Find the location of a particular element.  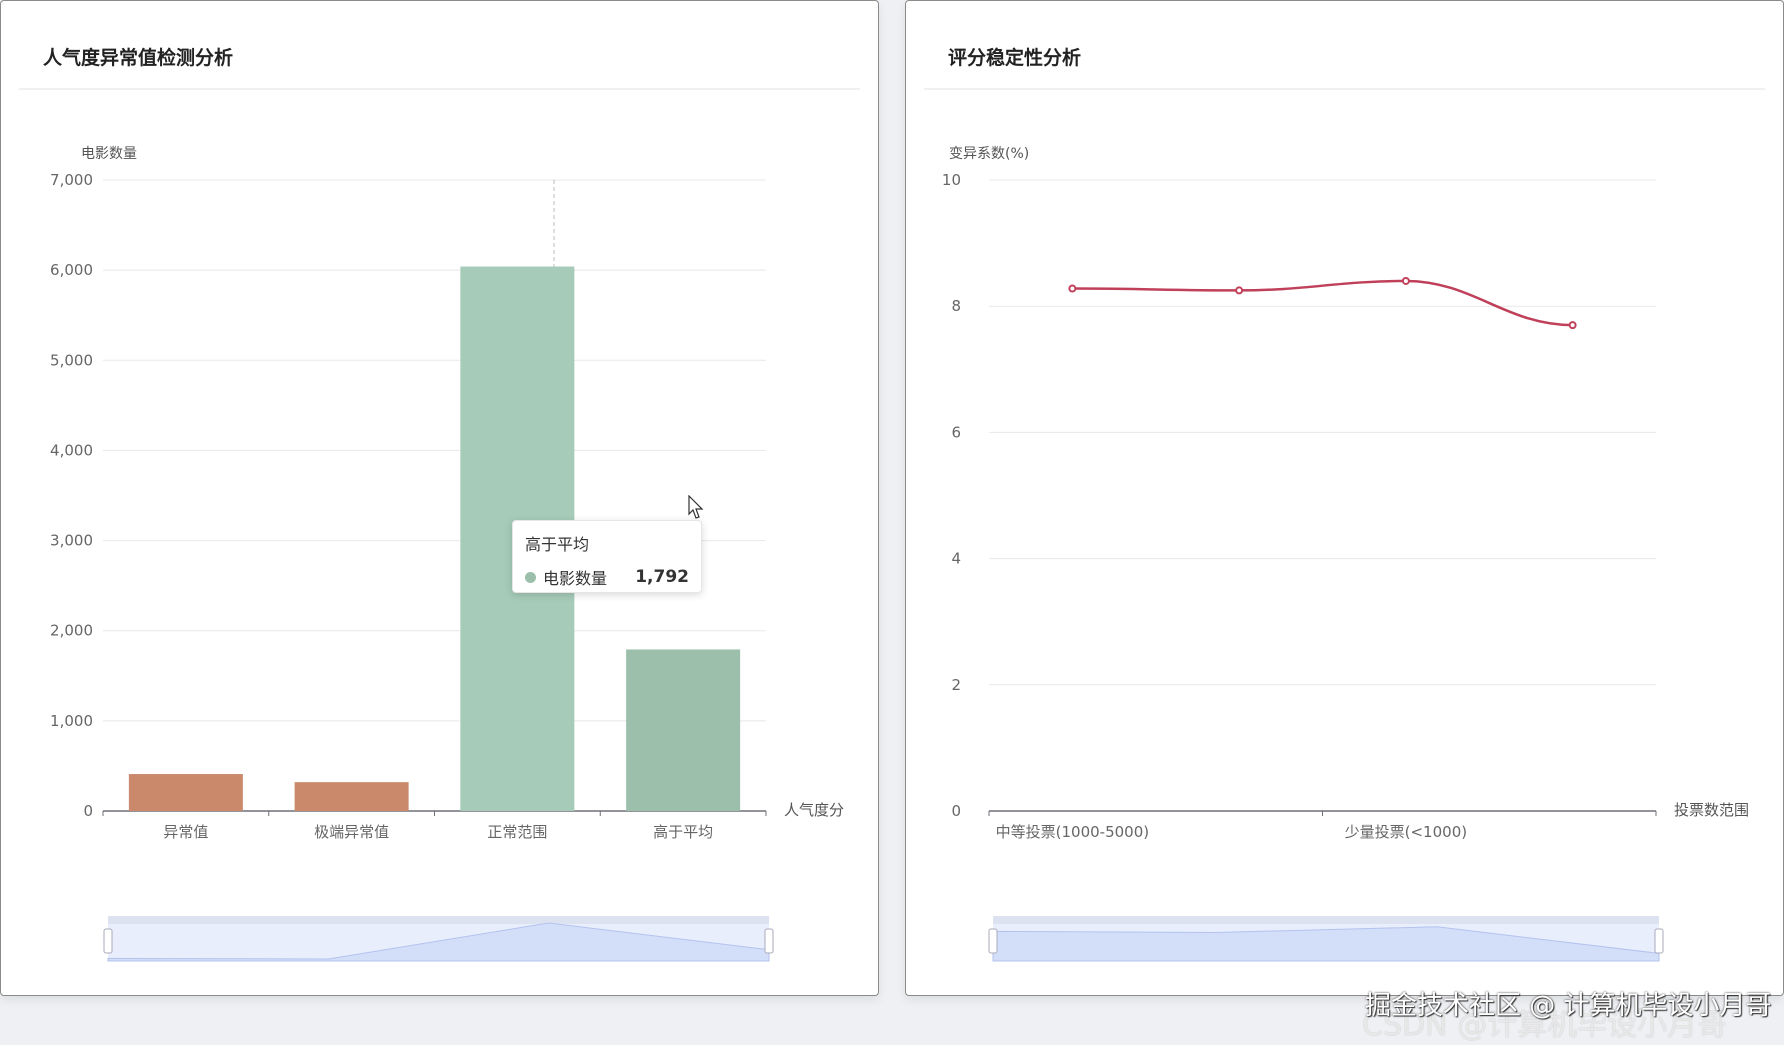

y-tick-label: 2,000 is located at coordinates (71, 631).